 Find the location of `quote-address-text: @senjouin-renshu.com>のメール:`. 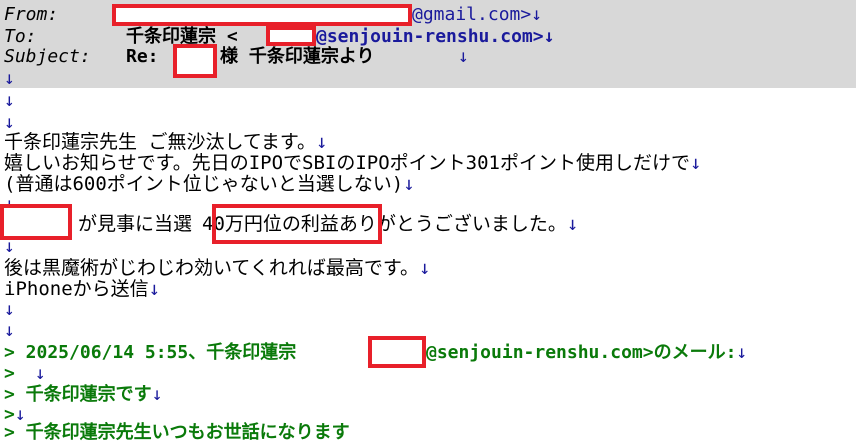

quote-address-text: @senjouin-renshu.com>のメール: is located at coordinates (581, 352).